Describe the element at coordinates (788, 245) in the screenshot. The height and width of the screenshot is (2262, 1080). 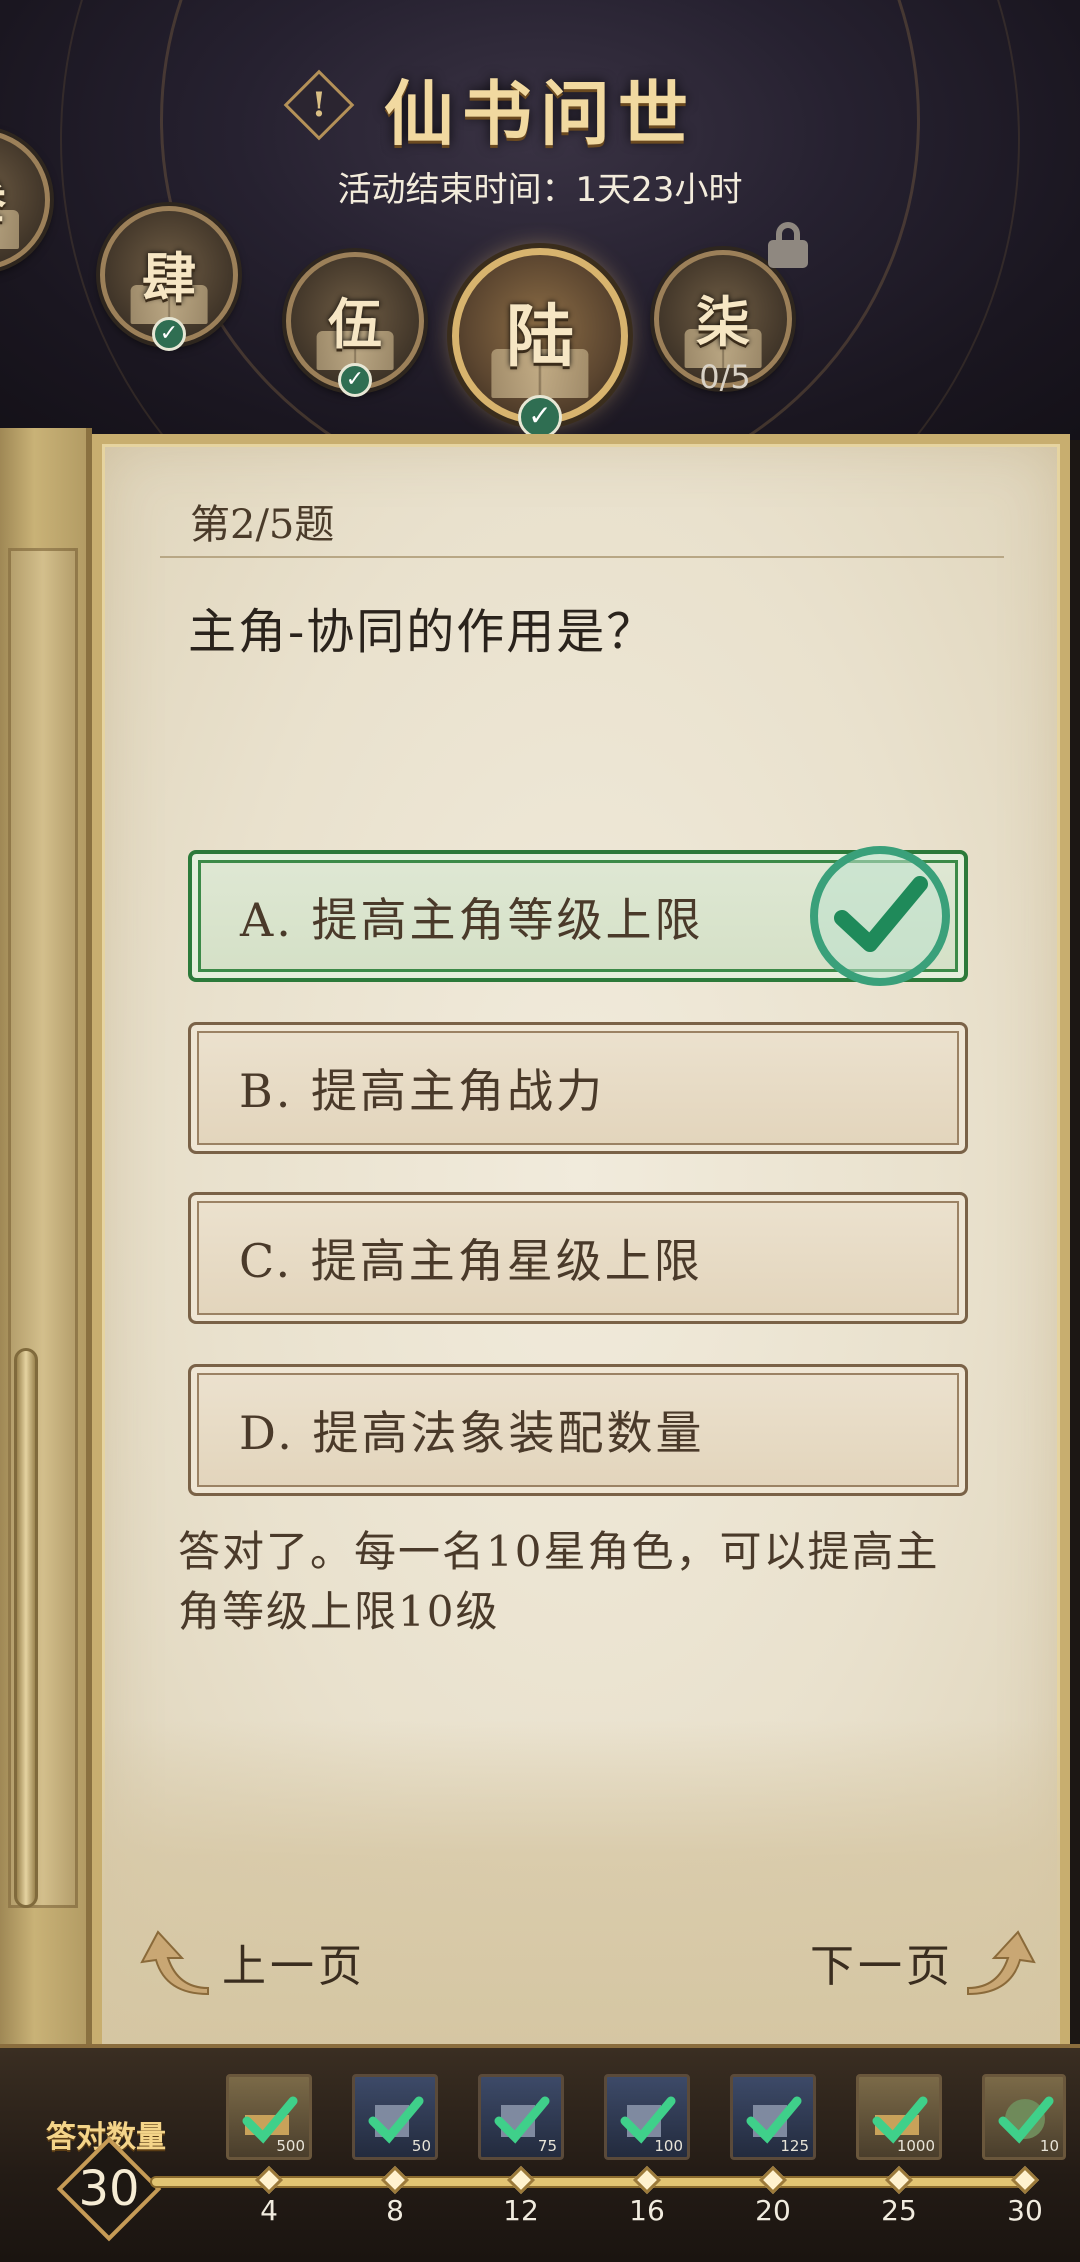
I see `lock-icon` at that location.